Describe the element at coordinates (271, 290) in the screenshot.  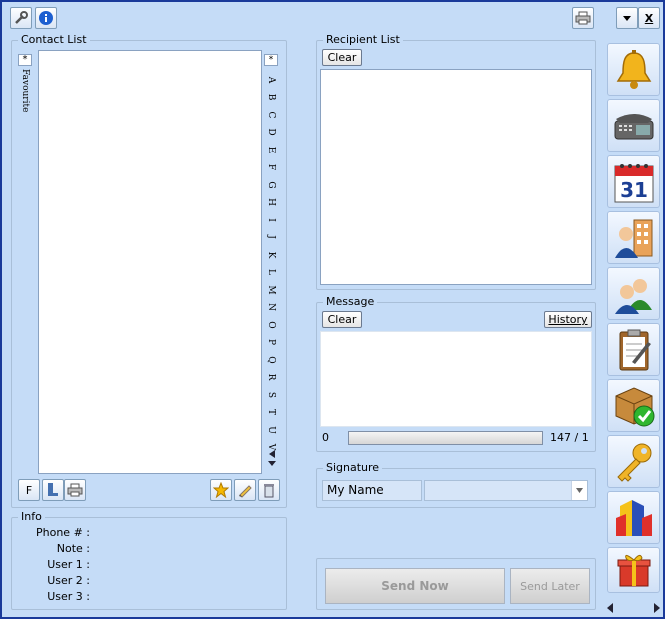
I see `alphabet-letter-m: M` at that location.